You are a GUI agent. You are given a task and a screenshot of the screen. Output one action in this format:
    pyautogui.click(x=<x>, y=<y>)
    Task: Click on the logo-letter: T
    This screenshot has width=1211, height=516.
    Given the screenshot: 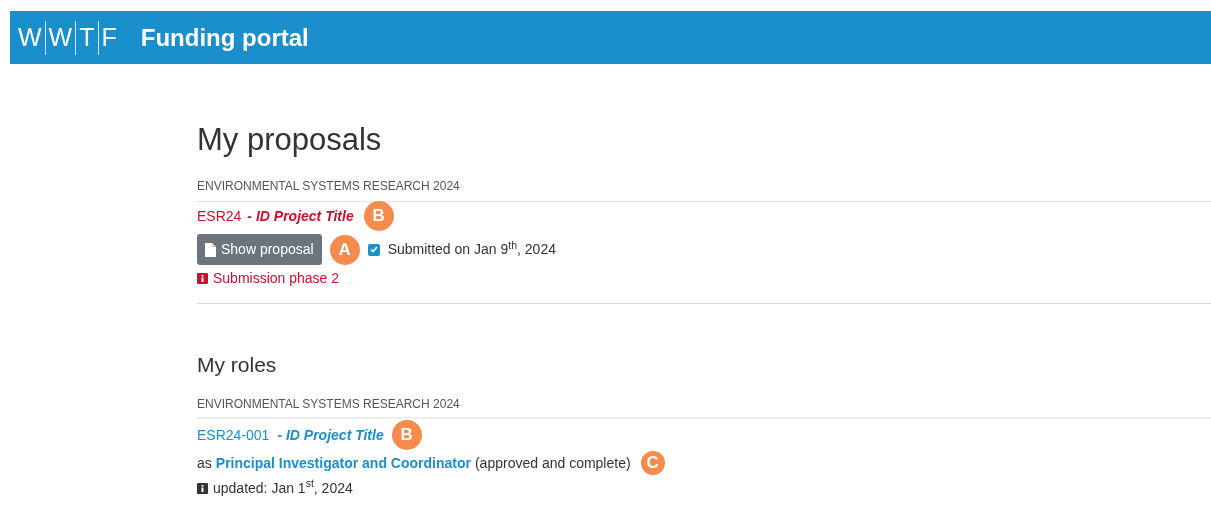 What is the action you would take?
    pyautogui.click(x=87, y=37)
    